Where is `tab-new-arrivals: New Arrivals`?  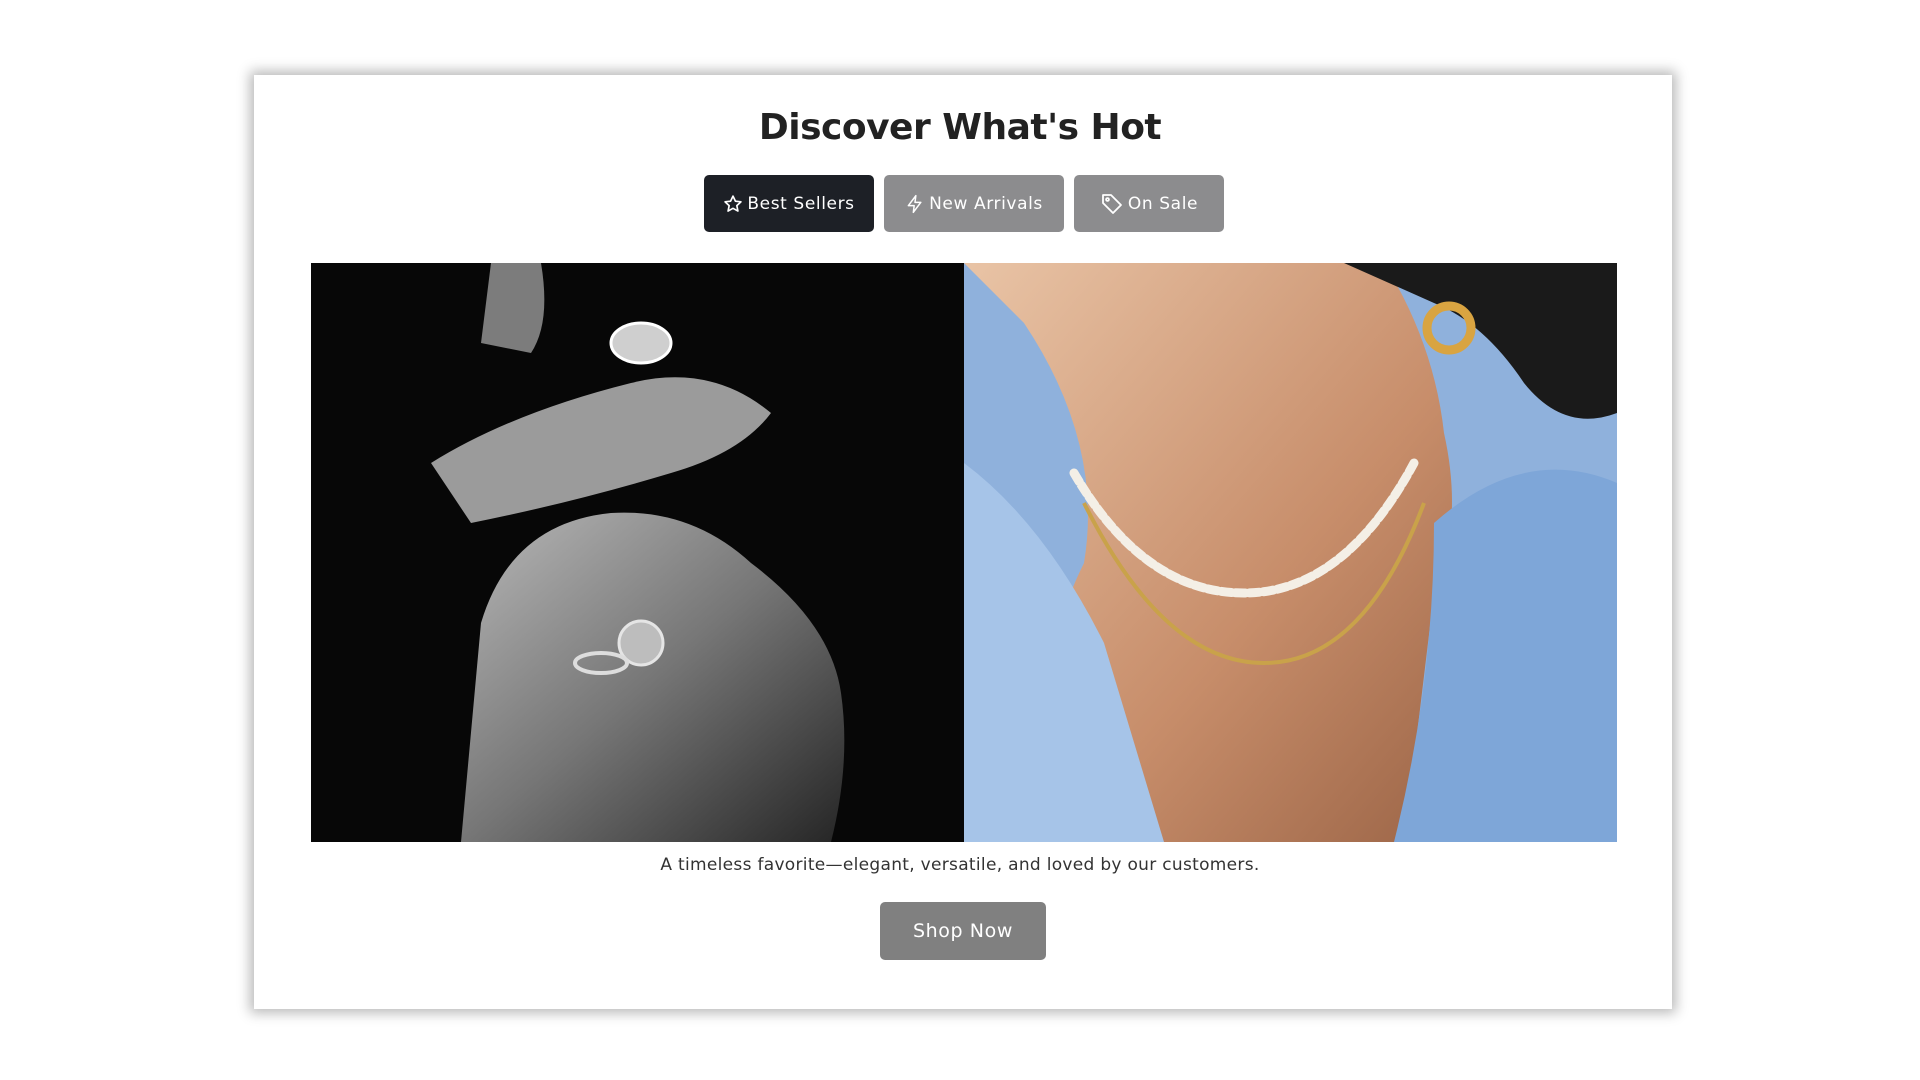
tab-new-arrivals: New Arrivals is located at coordinates (974, 203).